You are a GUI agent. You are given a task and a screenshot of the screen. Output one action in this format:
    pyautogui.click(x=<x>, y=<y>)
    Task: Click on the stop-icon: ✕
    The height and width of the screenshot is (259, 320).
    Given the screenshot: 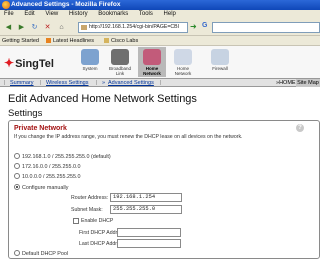 What is the action you would take?
    pyautogui.click(x=47, y=27)
    